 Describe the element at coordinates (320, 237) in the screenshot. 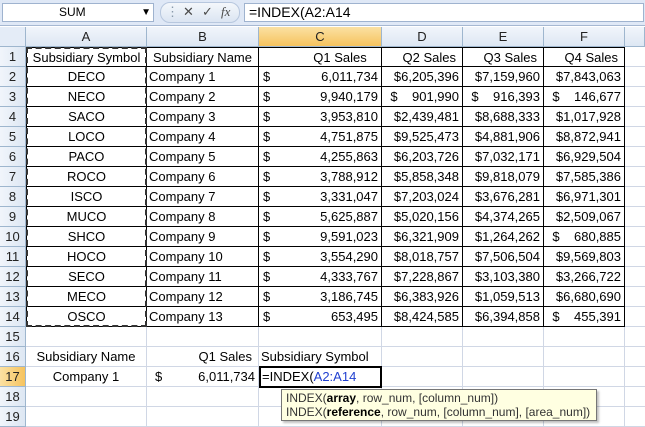

I see `table-row-q1: $9,591,023` at that location.